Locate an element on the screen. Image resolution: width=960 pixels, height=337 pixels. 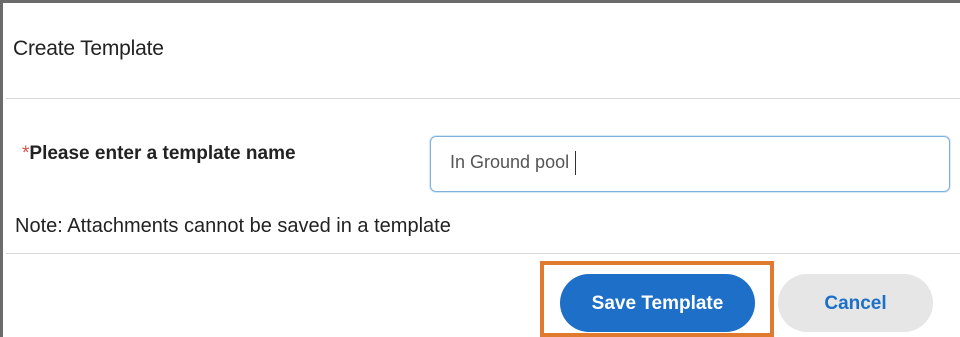
text-caret is located at coordinates (576, 163).